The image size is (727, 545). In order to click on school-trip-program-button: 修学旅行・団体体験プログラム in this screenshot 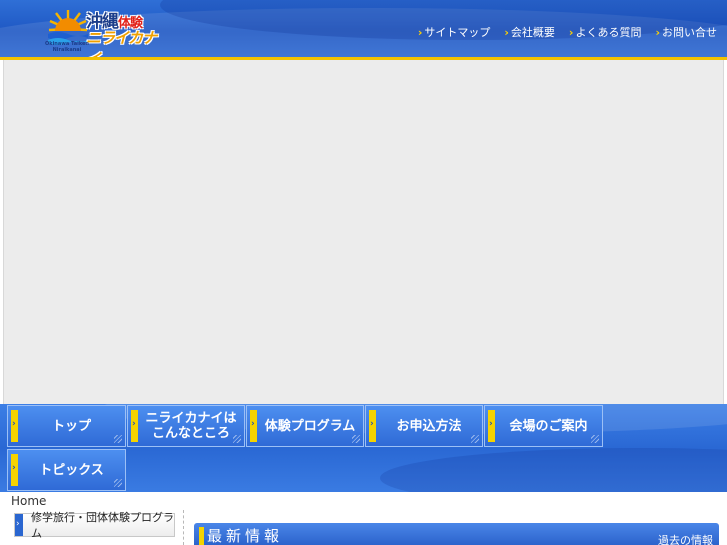, I will do `click(94, 525)`.